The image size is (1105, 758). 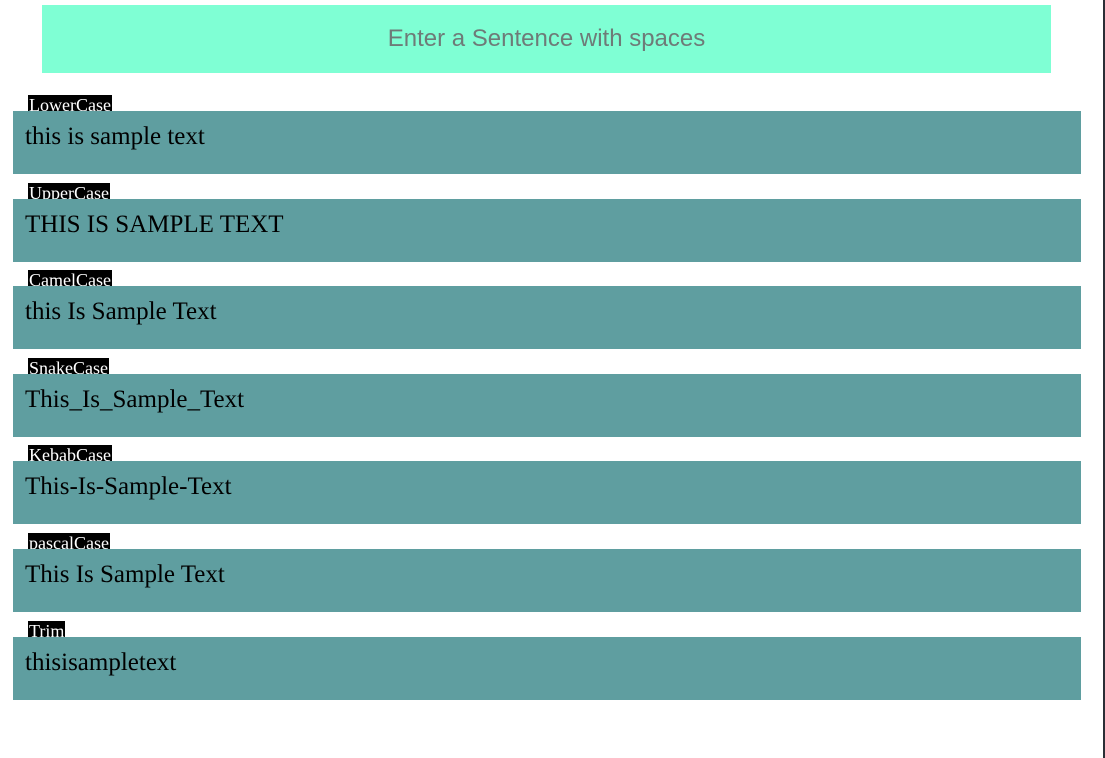 I want to click on result-output: This Is Sample Text, so click(x=547, y=580).